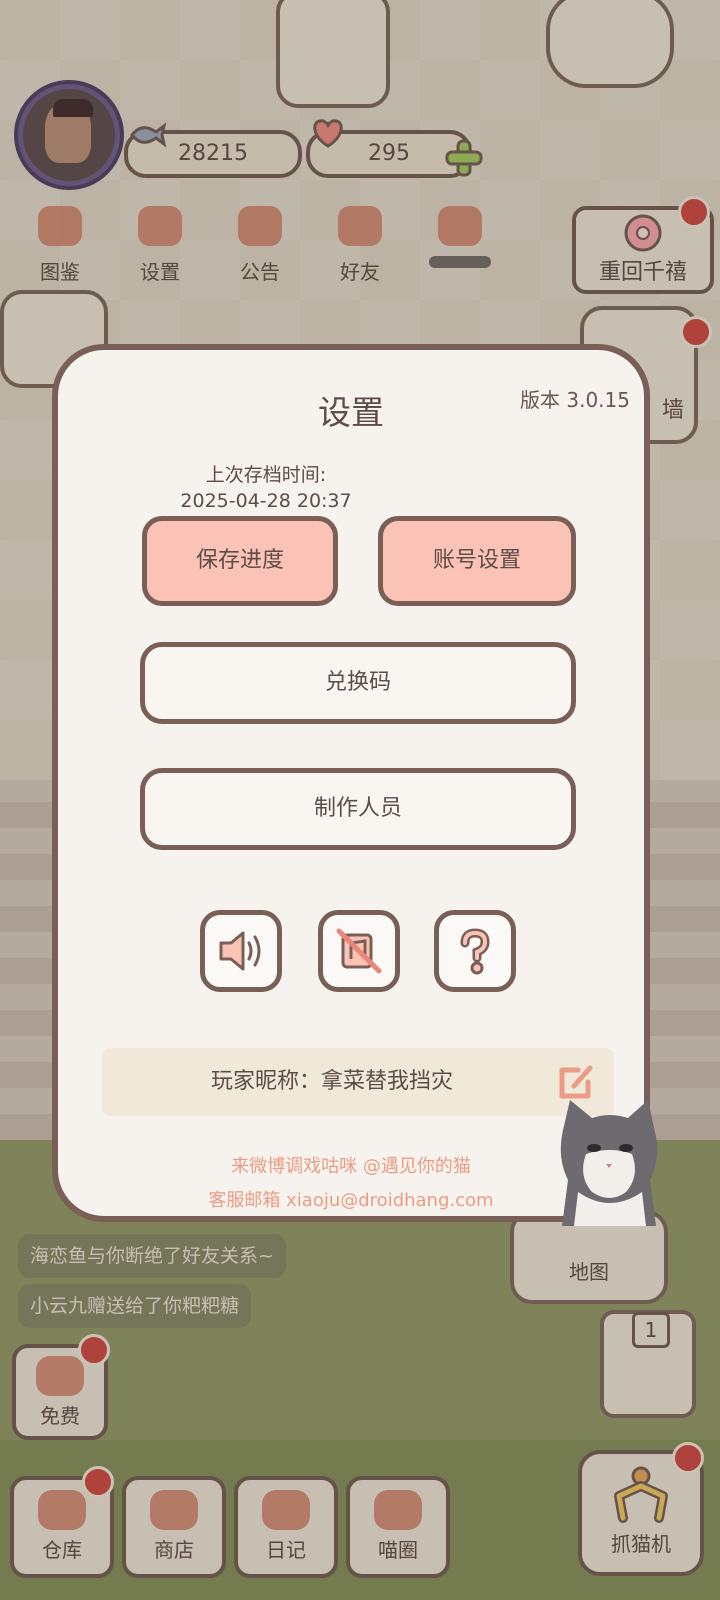  I want to click on help-button, so click(475, 951).